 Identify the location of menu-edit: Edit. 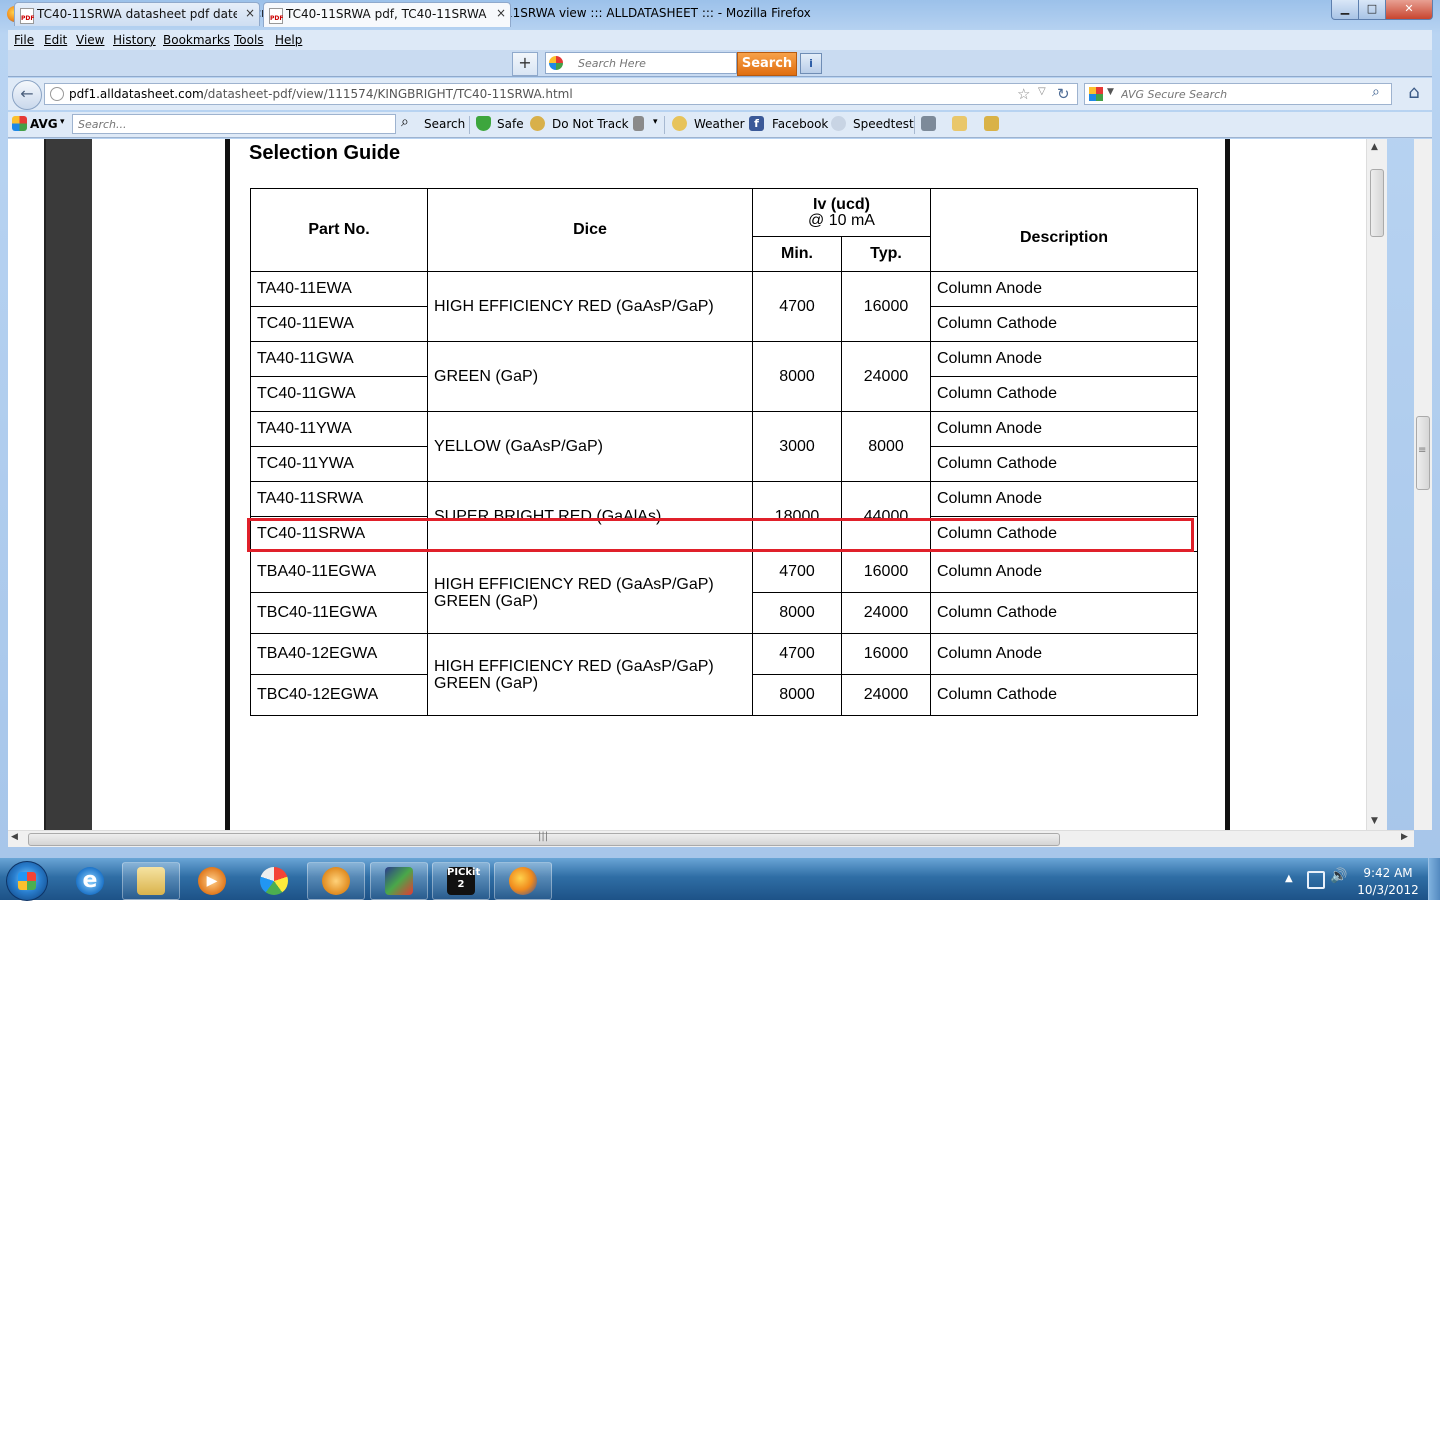
(55, 40).